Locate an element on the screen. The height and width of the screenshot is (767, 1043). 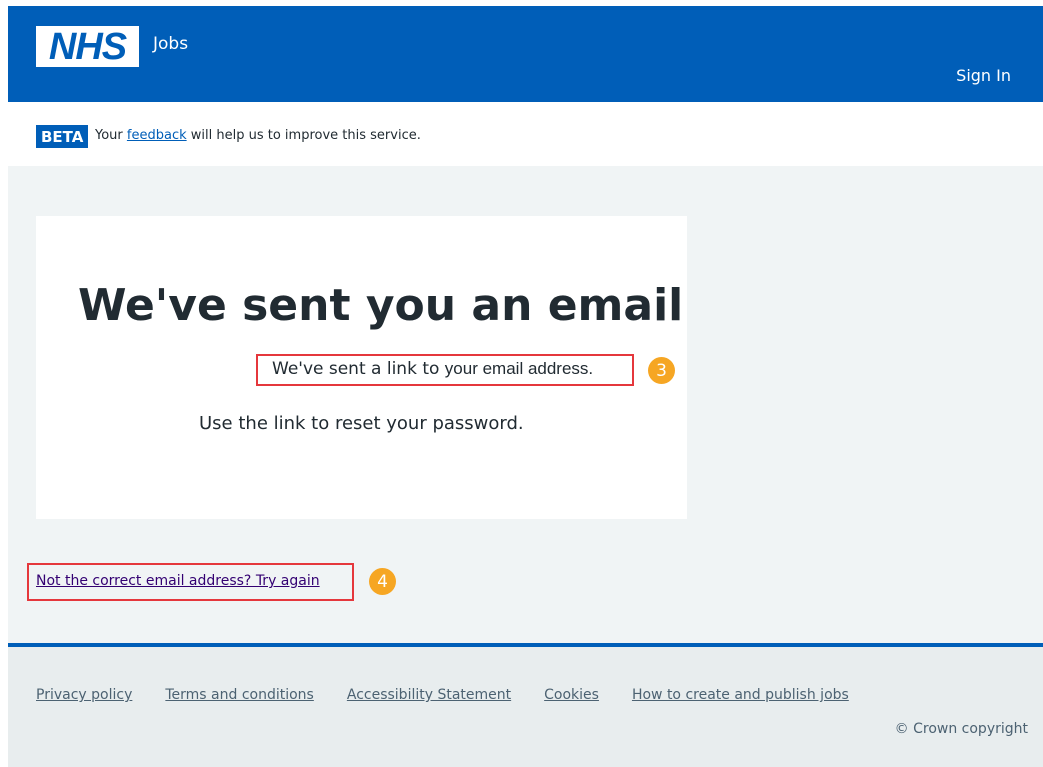
footer-link-how-to-publish: How to create and publish jobs is located at coordinates (740, 695).